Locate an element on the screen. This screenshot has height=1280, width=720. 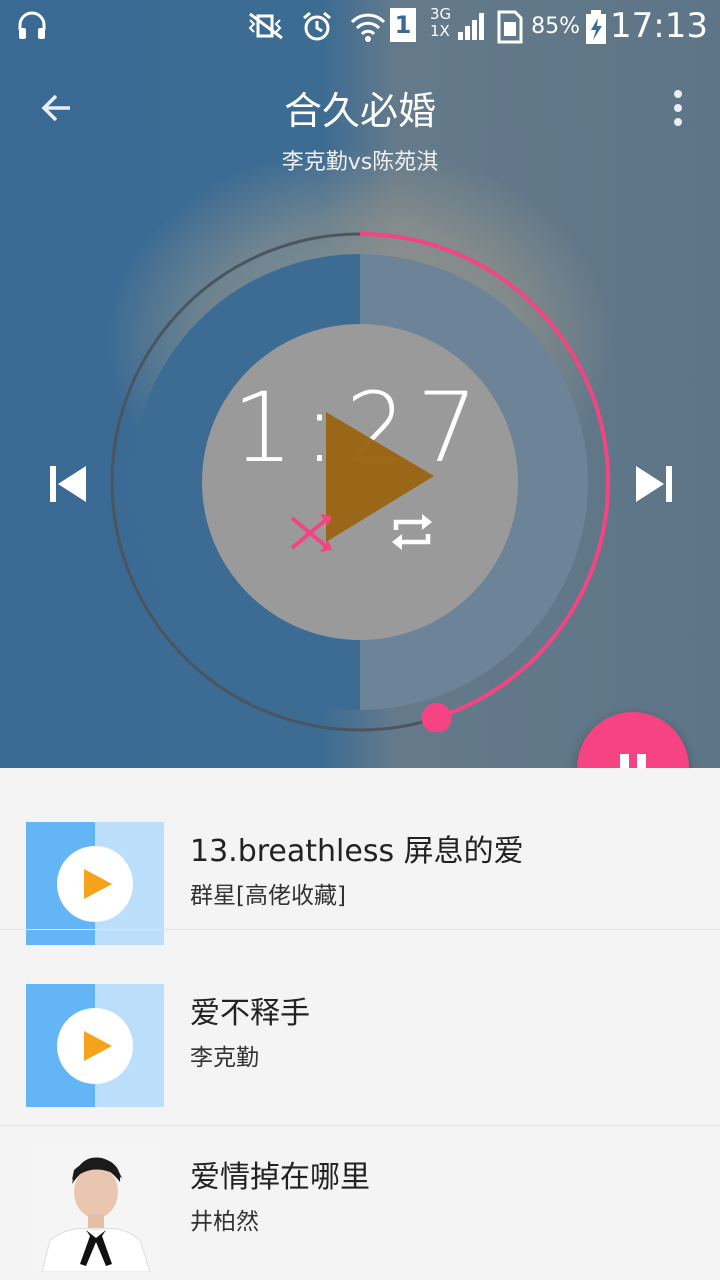
shuffle-icon is located at coordinates (312, 532).